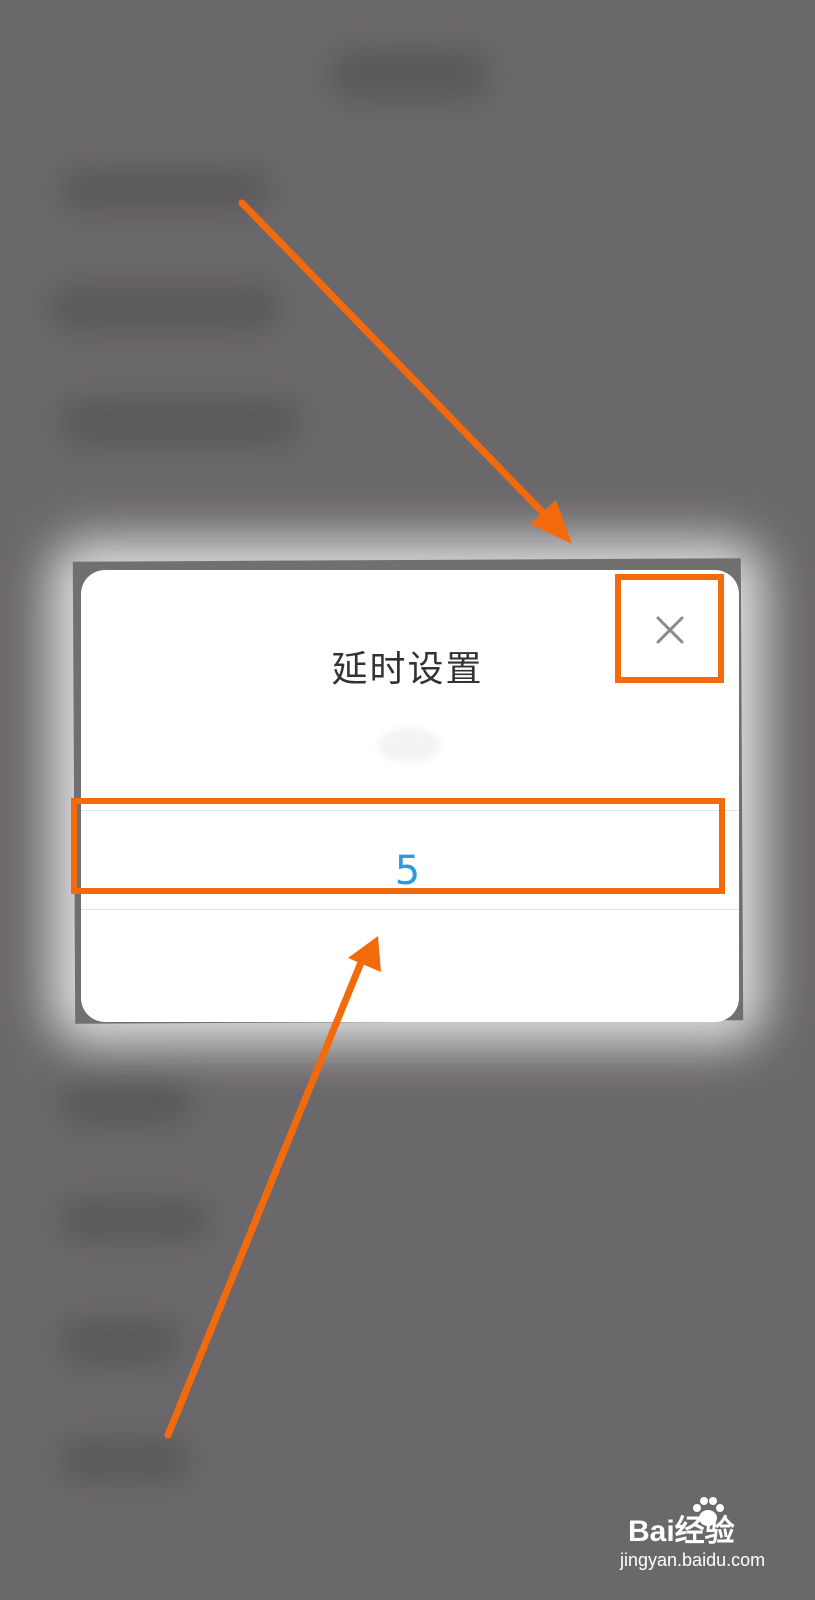 The height and width of the screenshot is (1600, 815). I want to click on arrow-to-close, so click(397, 362).